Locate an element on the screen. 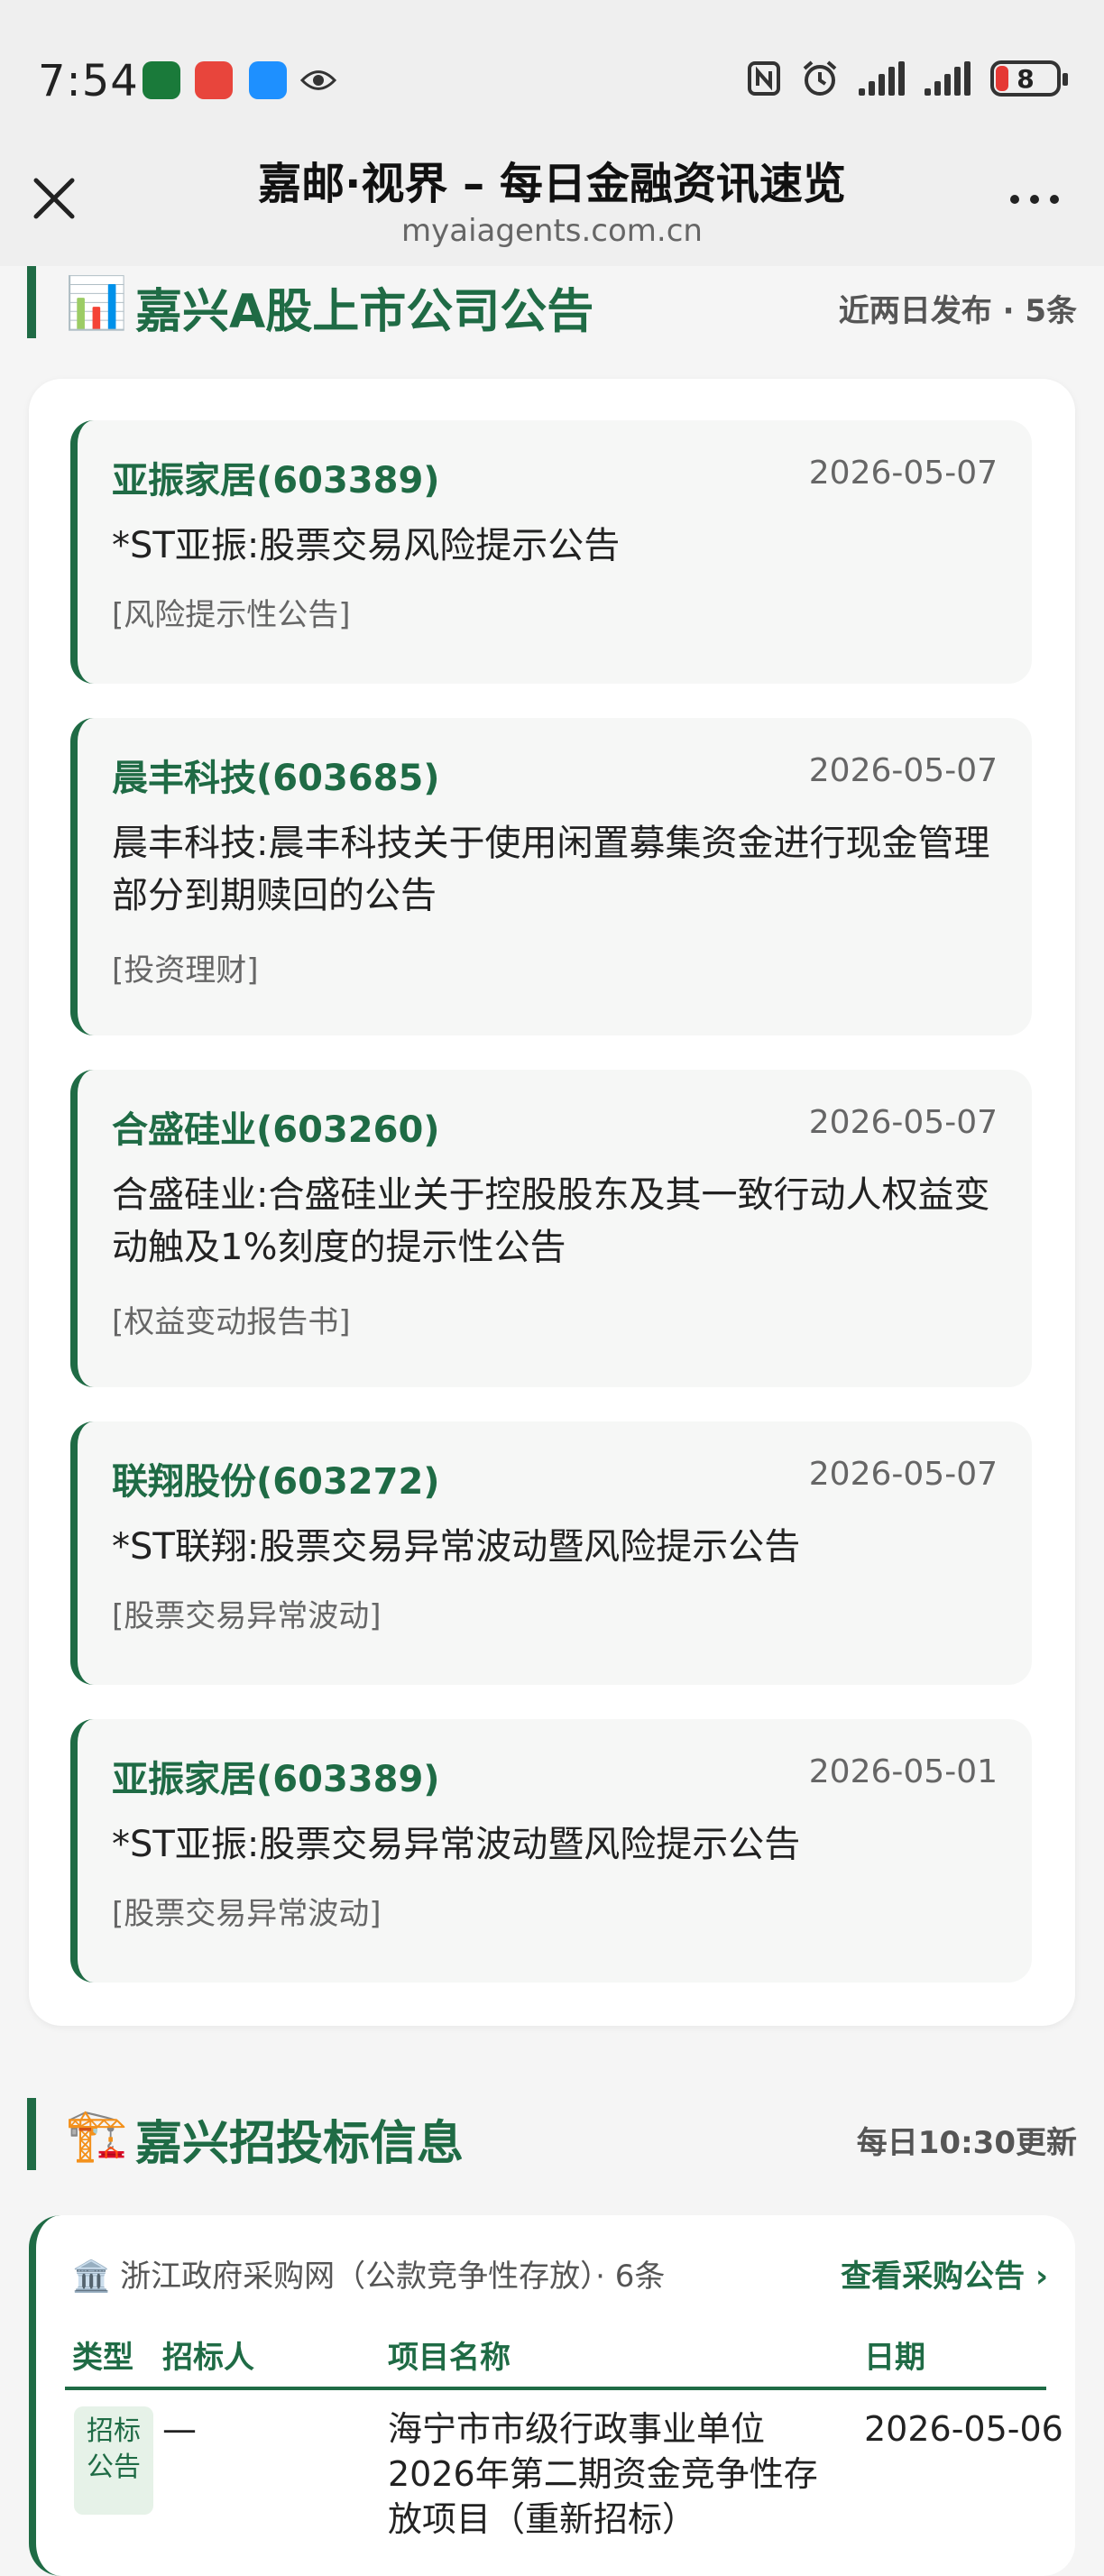 The width and height of the screenshot is (1104, 2576). announcement-tag: [权益变动报告书] is located at coordinates (231, 1322).